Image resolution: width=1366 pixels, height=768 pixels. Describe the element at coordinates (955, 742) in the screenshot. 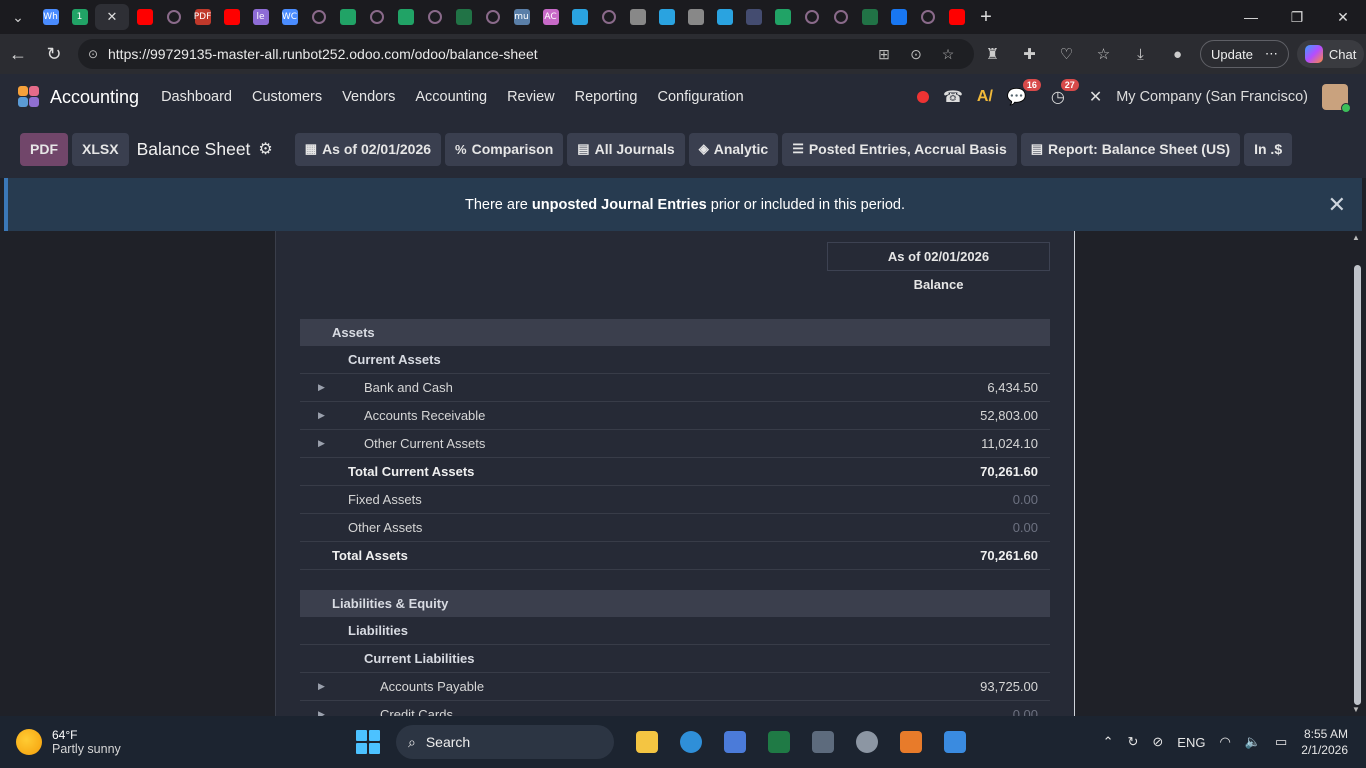

I see `paint-icon` at that location.